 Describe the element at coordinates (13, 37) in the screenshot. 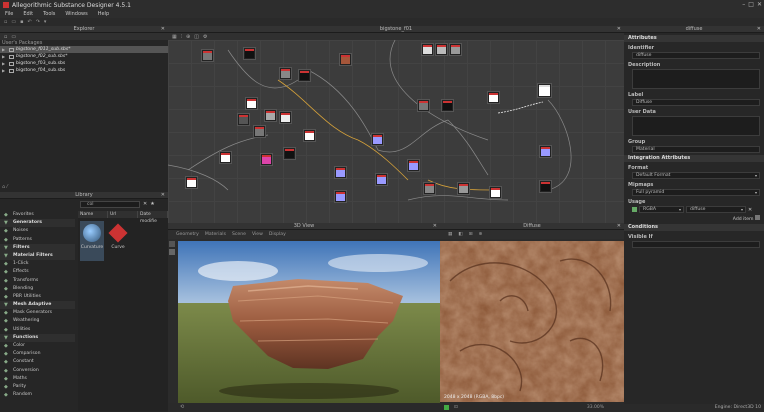

I see `open-package-icon: ▭` at that location.